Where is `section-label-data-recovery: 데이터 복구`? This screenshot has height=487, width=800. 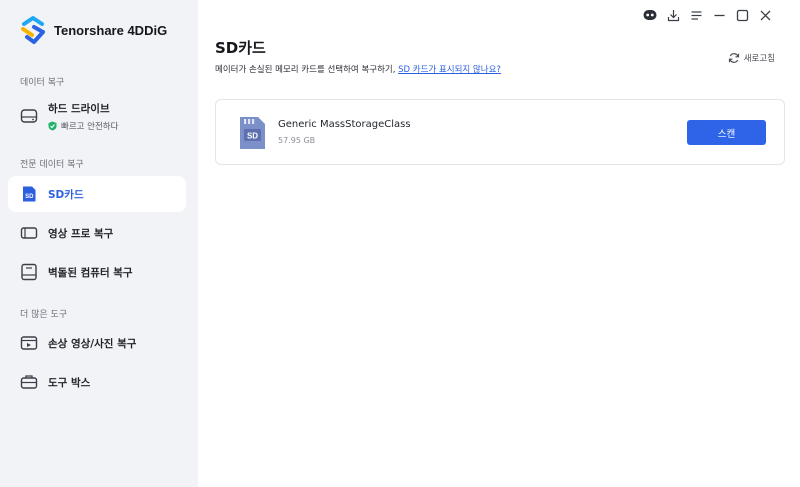 section-label-data-recovery: 데이터 복구 is located at coordinates (42, 83).